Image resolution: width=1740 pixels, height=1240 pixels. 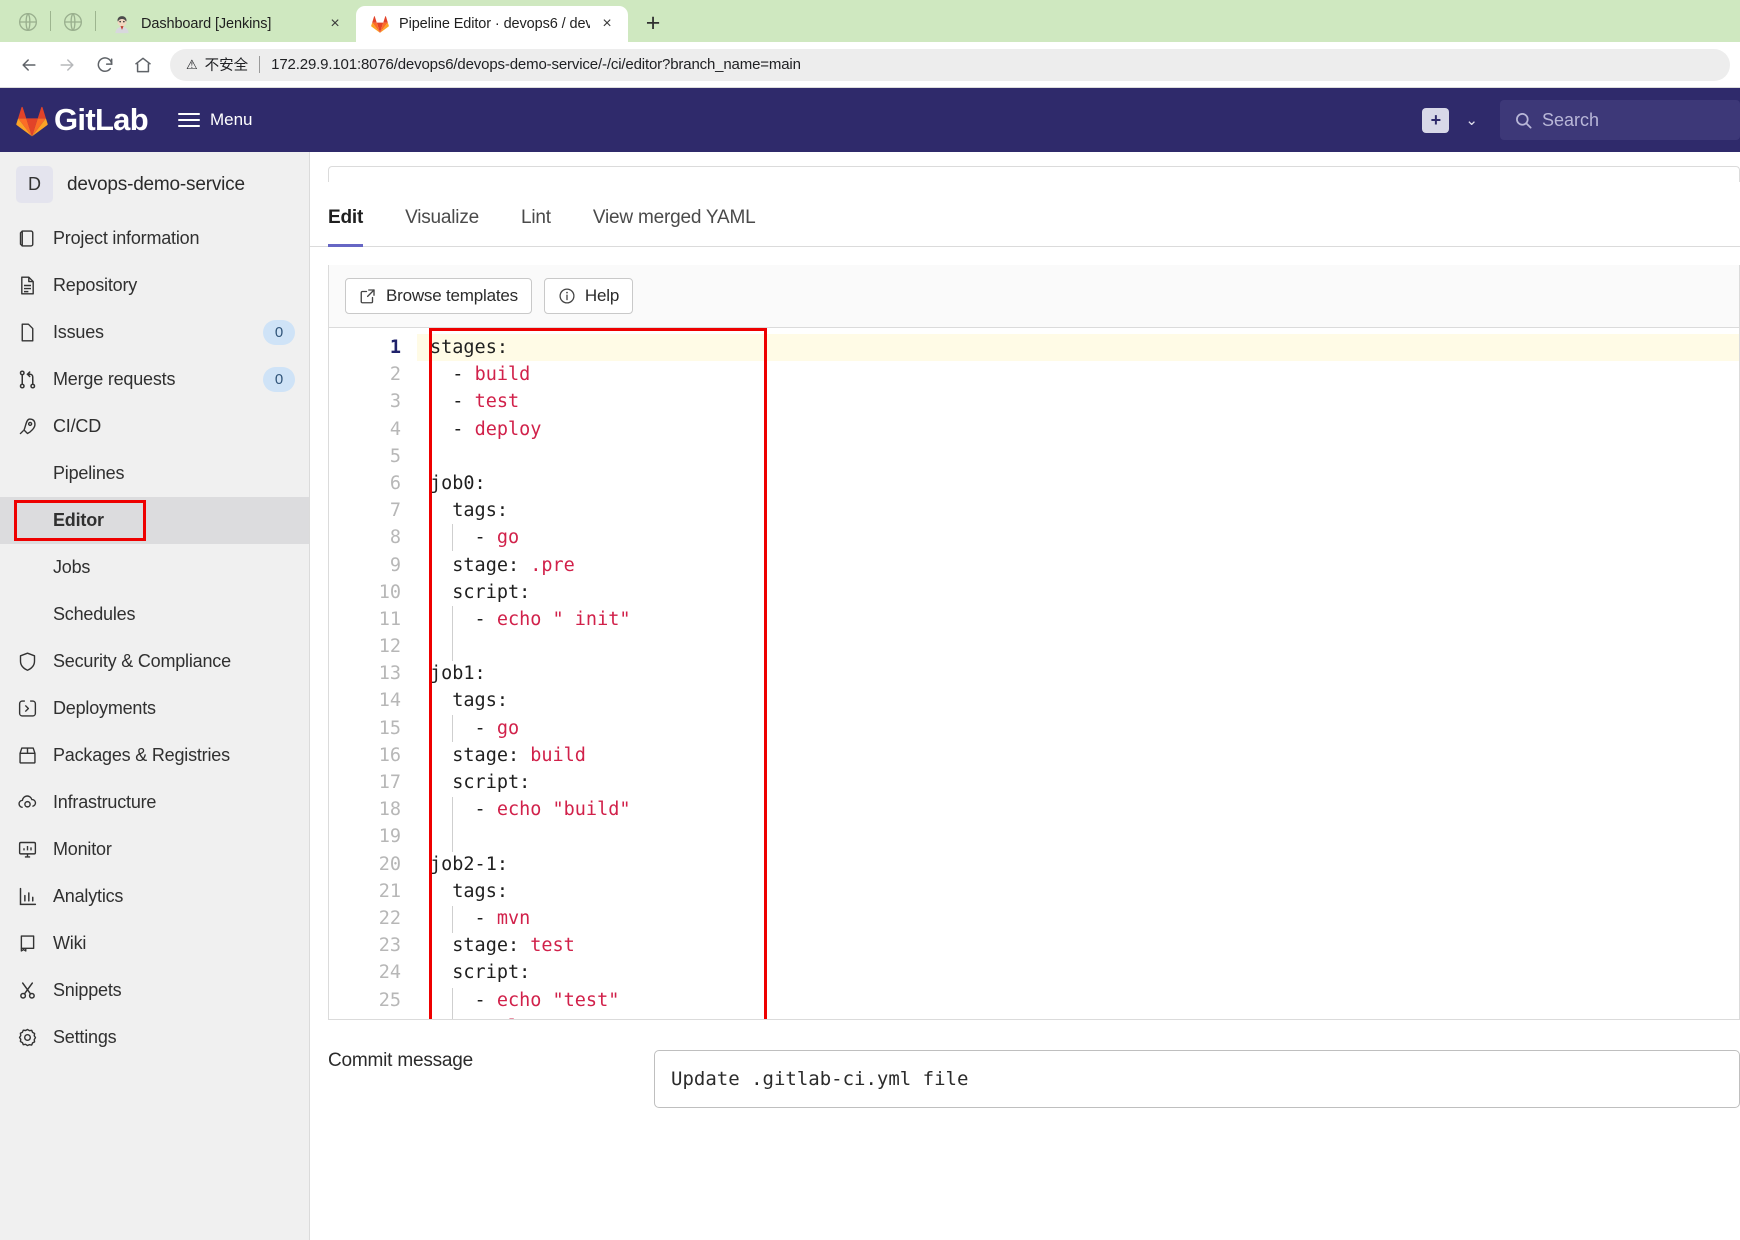 What do you see at coordinates (1084, 945) in the screenshot?
I see `code-line: stage: test` at bounding box center [1084, 945].